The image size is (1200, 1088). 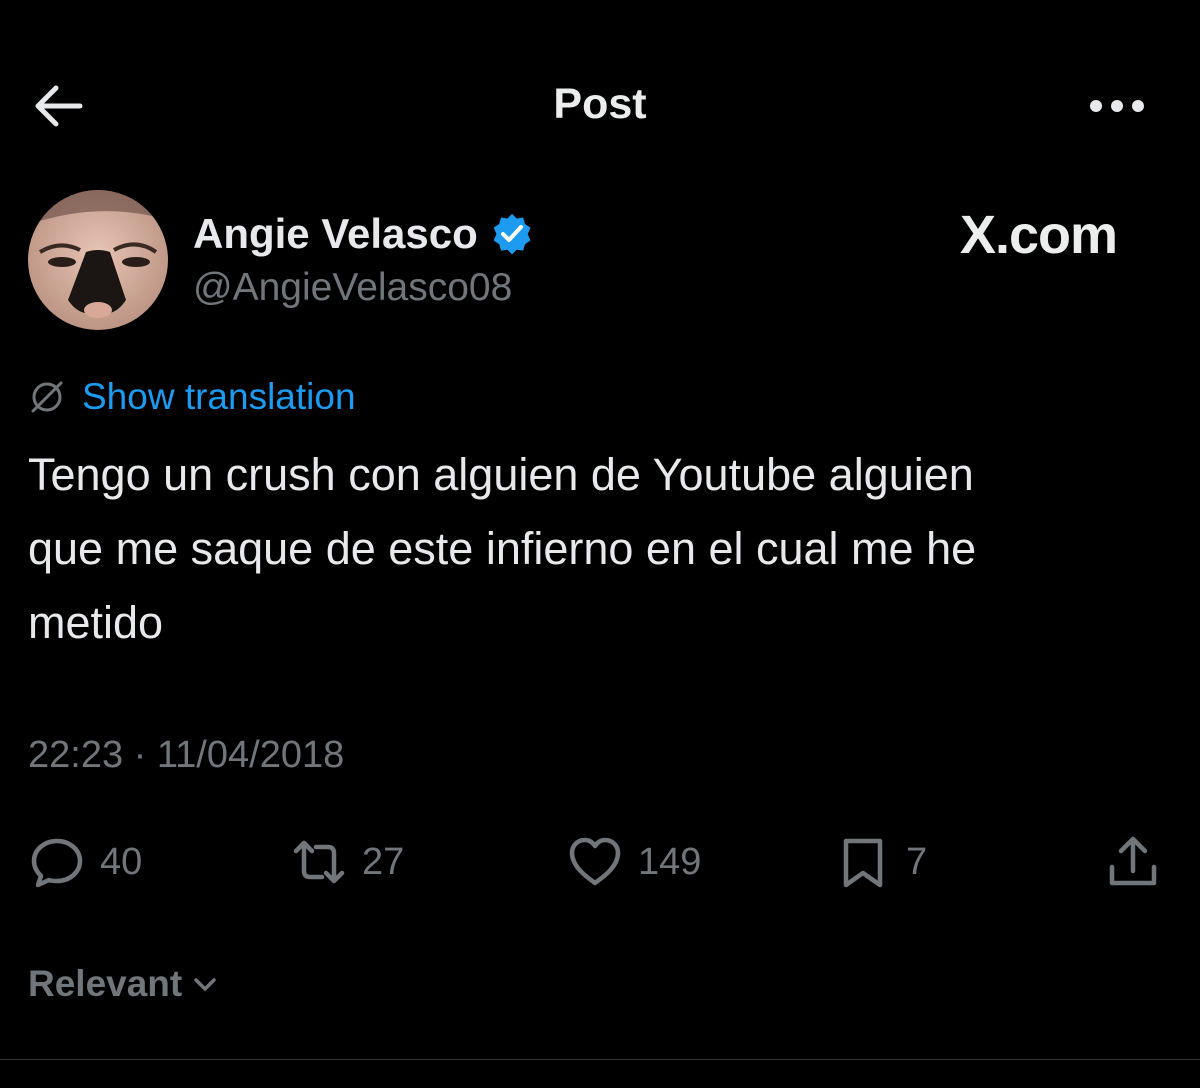 I want to click on sort-dropdown: Relevant, so click(x=124, y=984).